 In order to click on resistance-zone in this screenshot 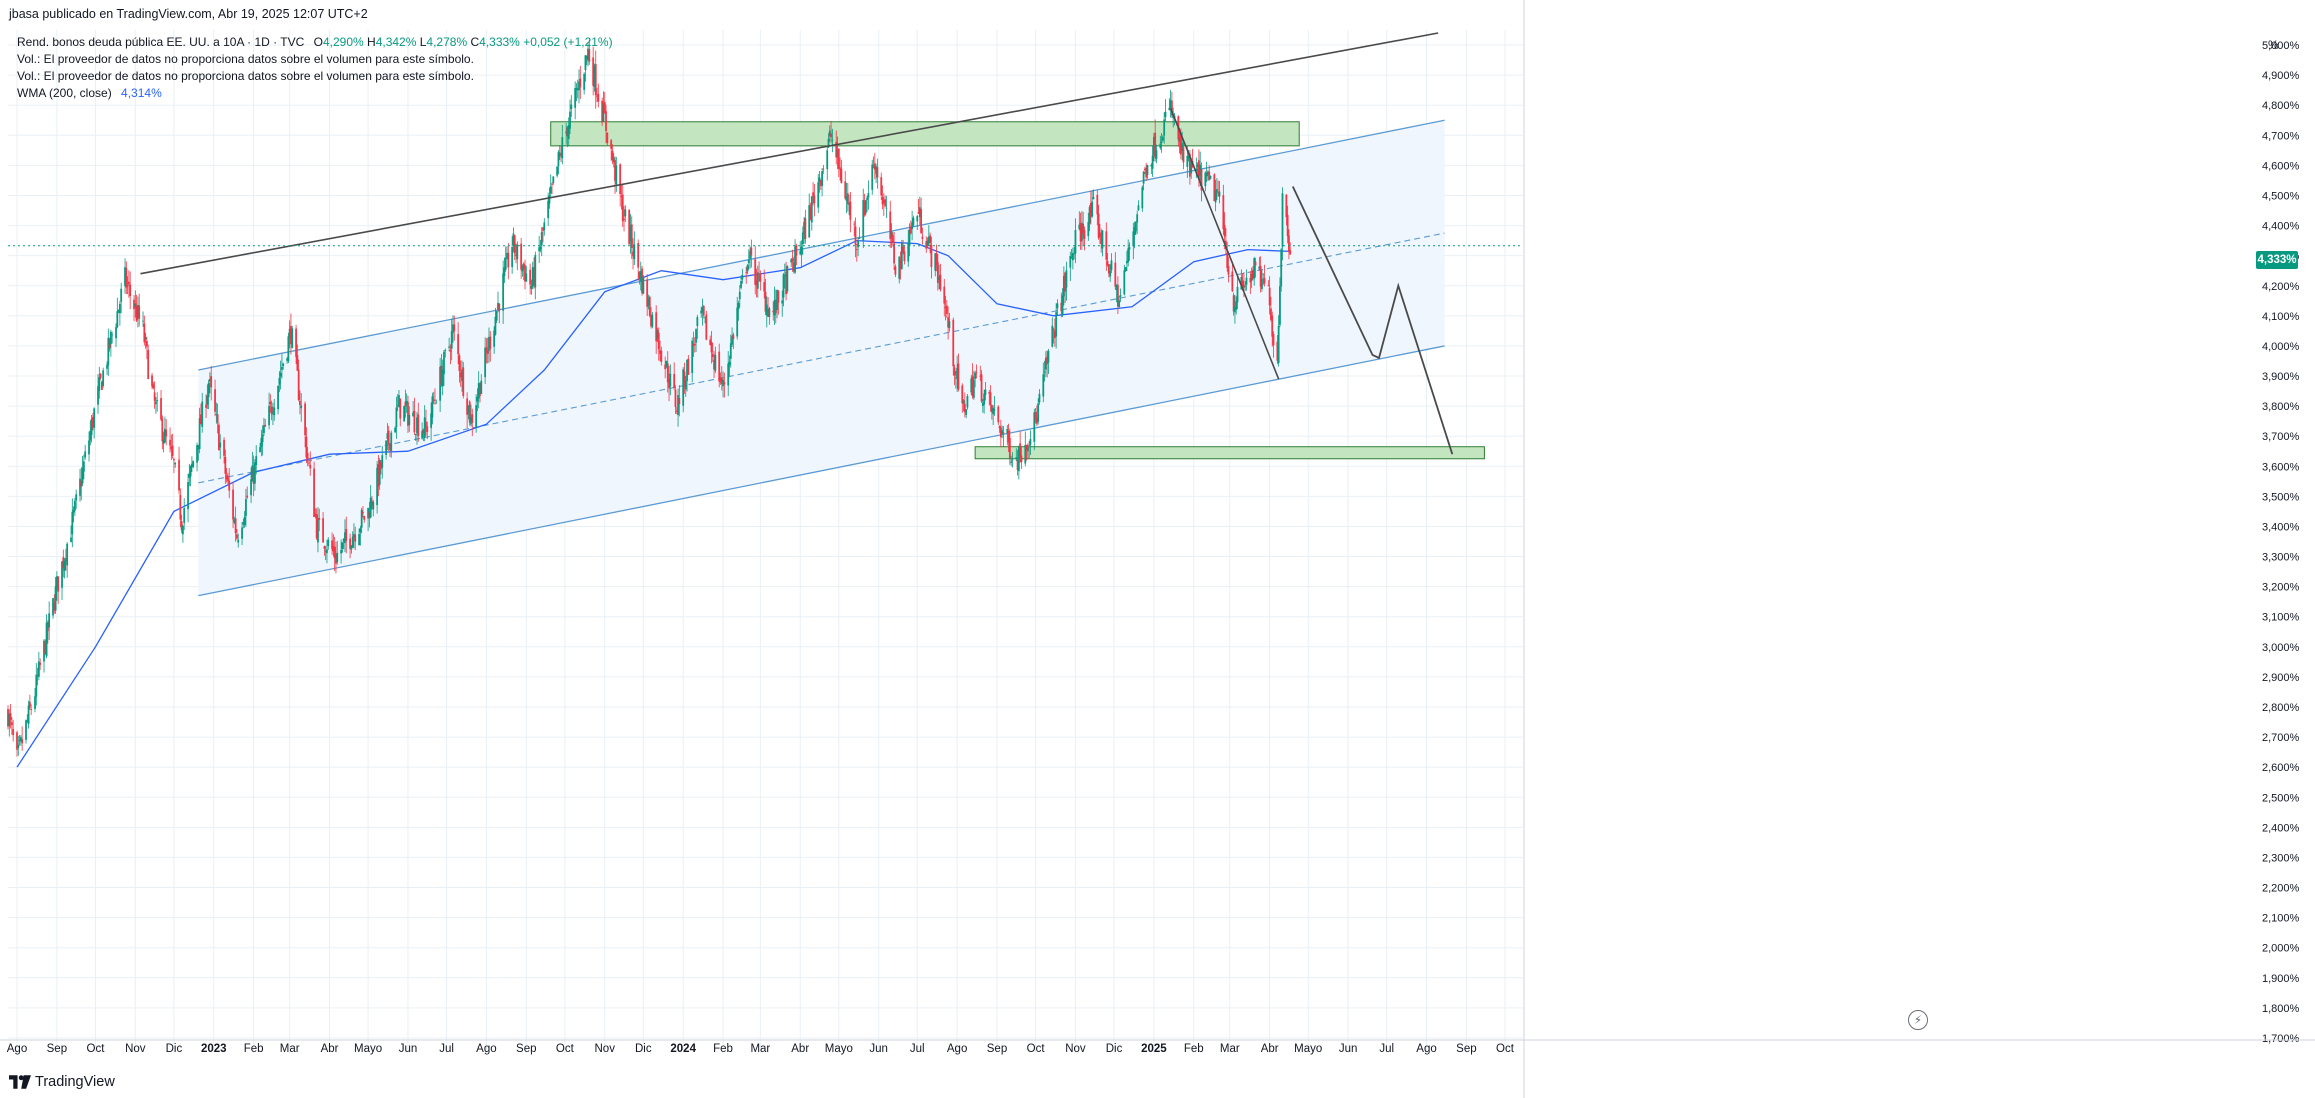, I will do `click(925, 134)`.